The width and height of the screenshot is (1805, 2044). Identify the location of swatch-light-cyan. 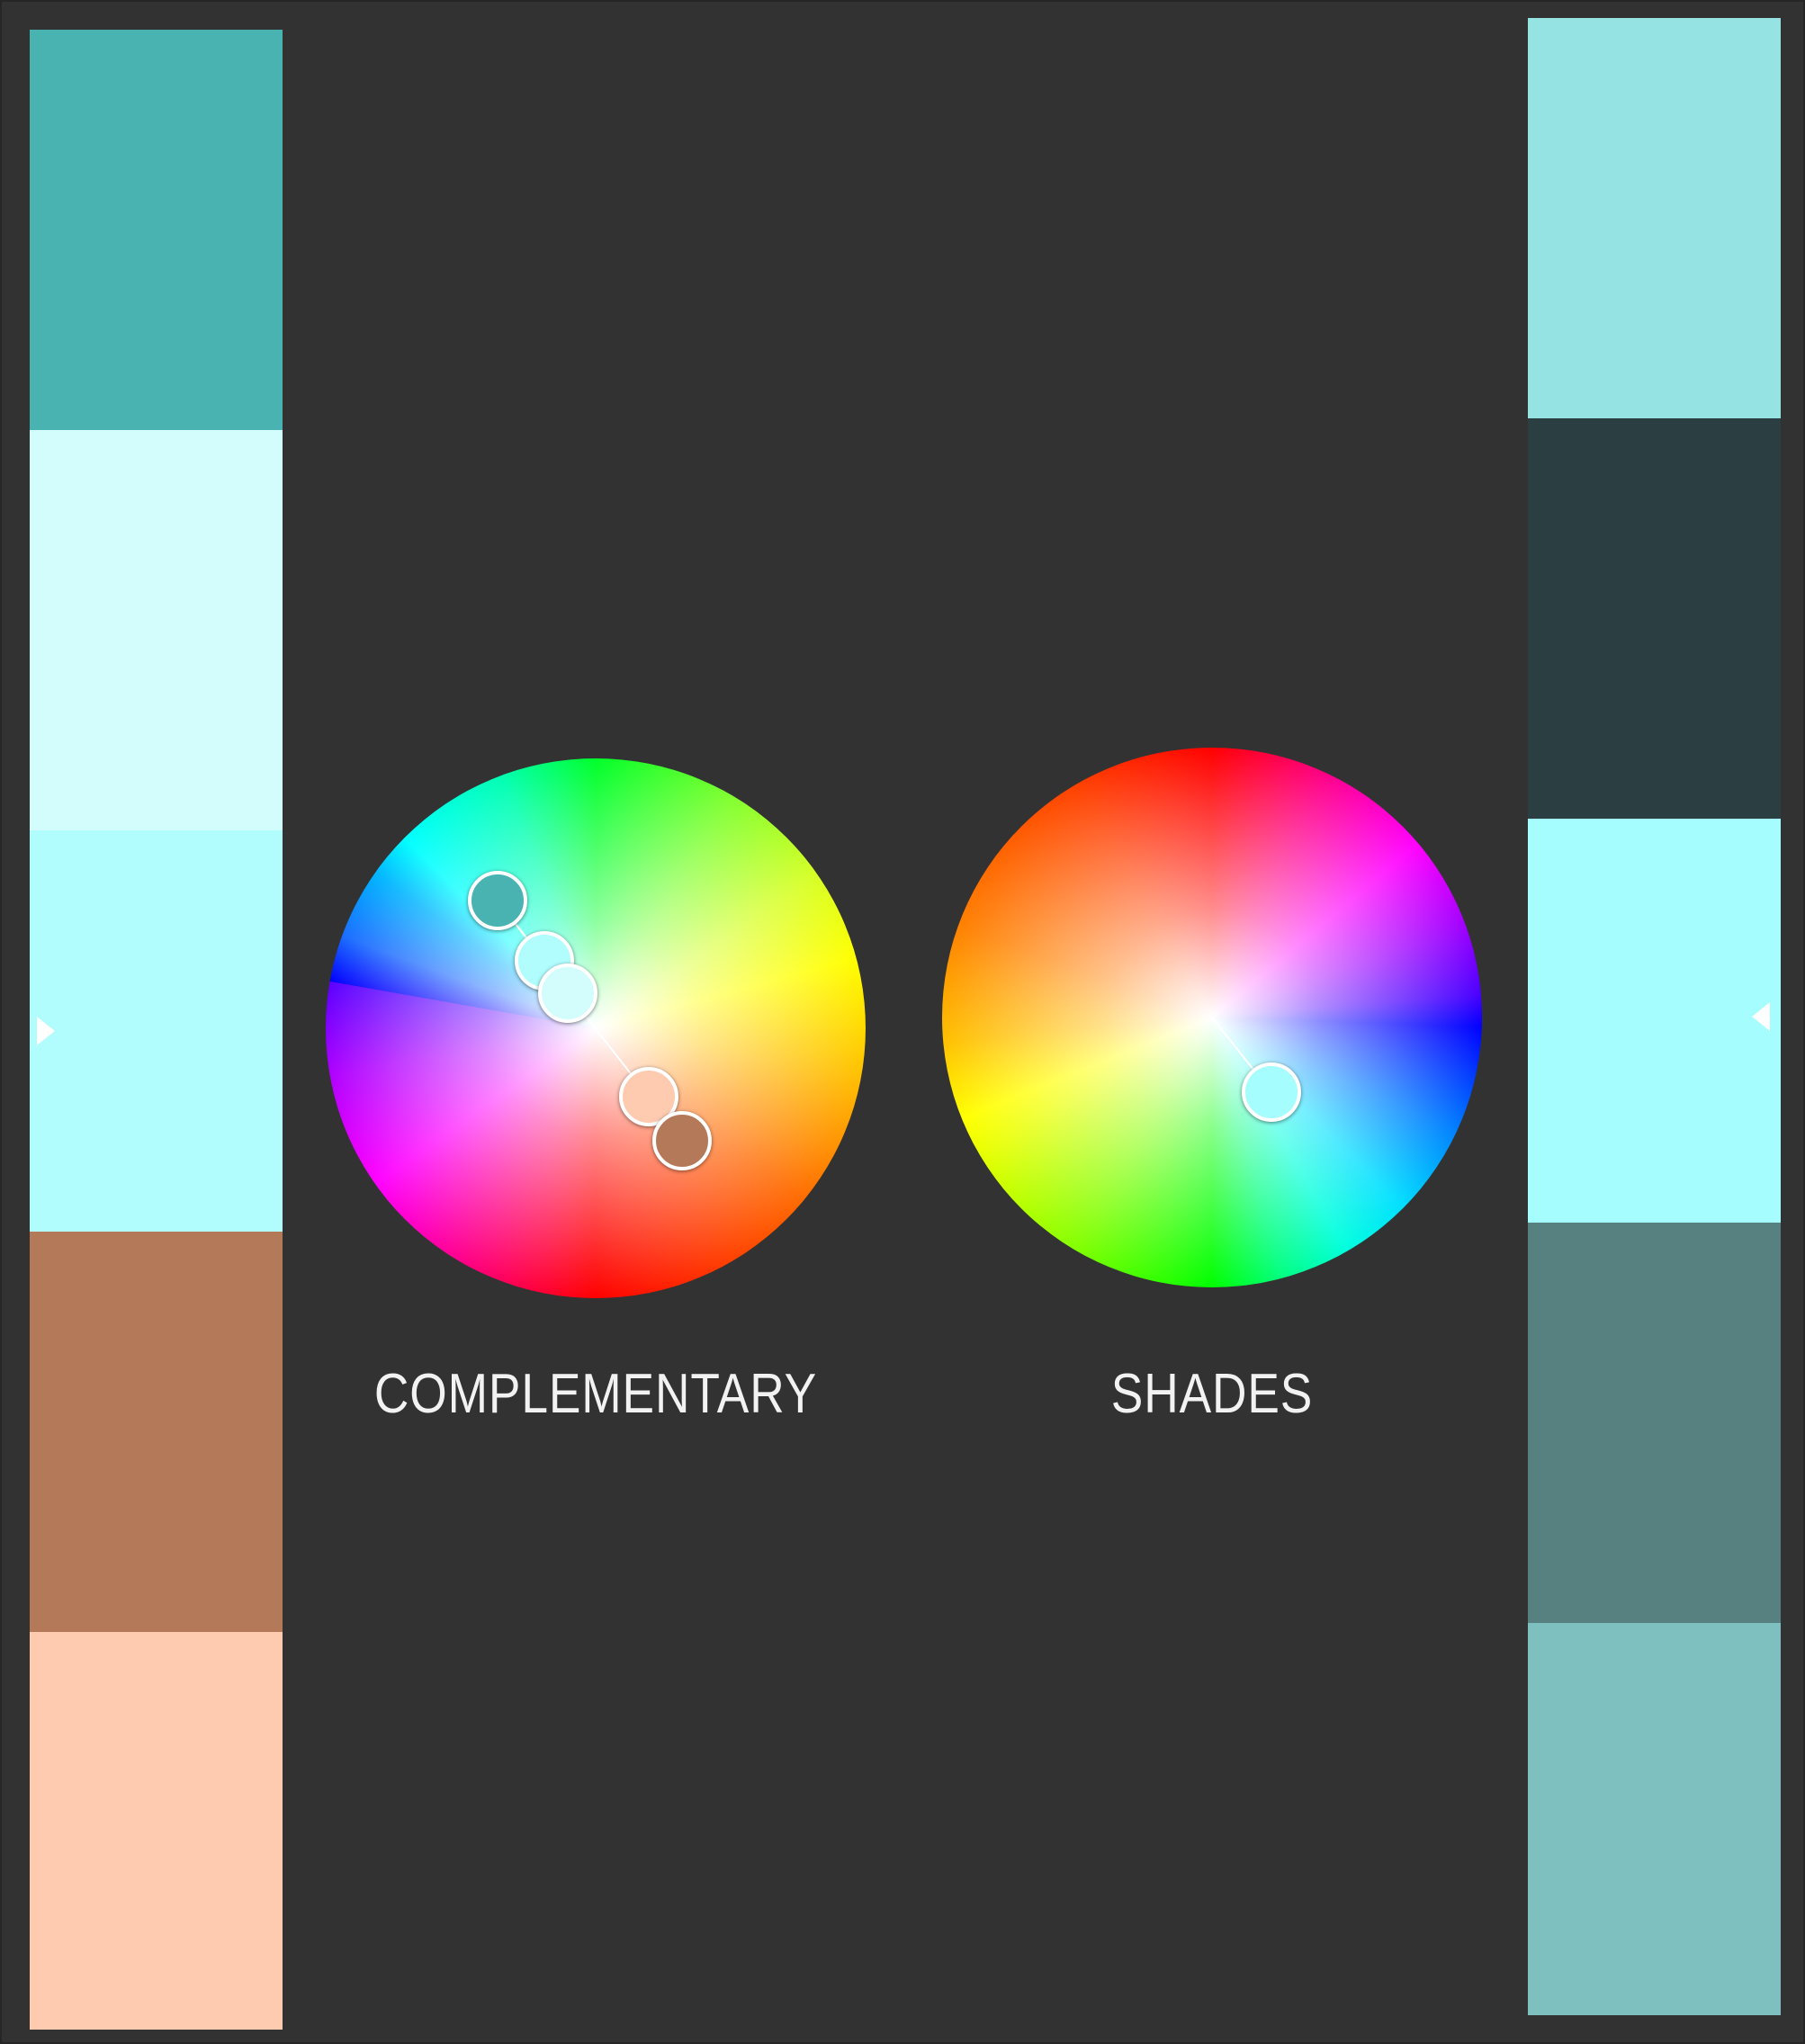
(156, 1031).